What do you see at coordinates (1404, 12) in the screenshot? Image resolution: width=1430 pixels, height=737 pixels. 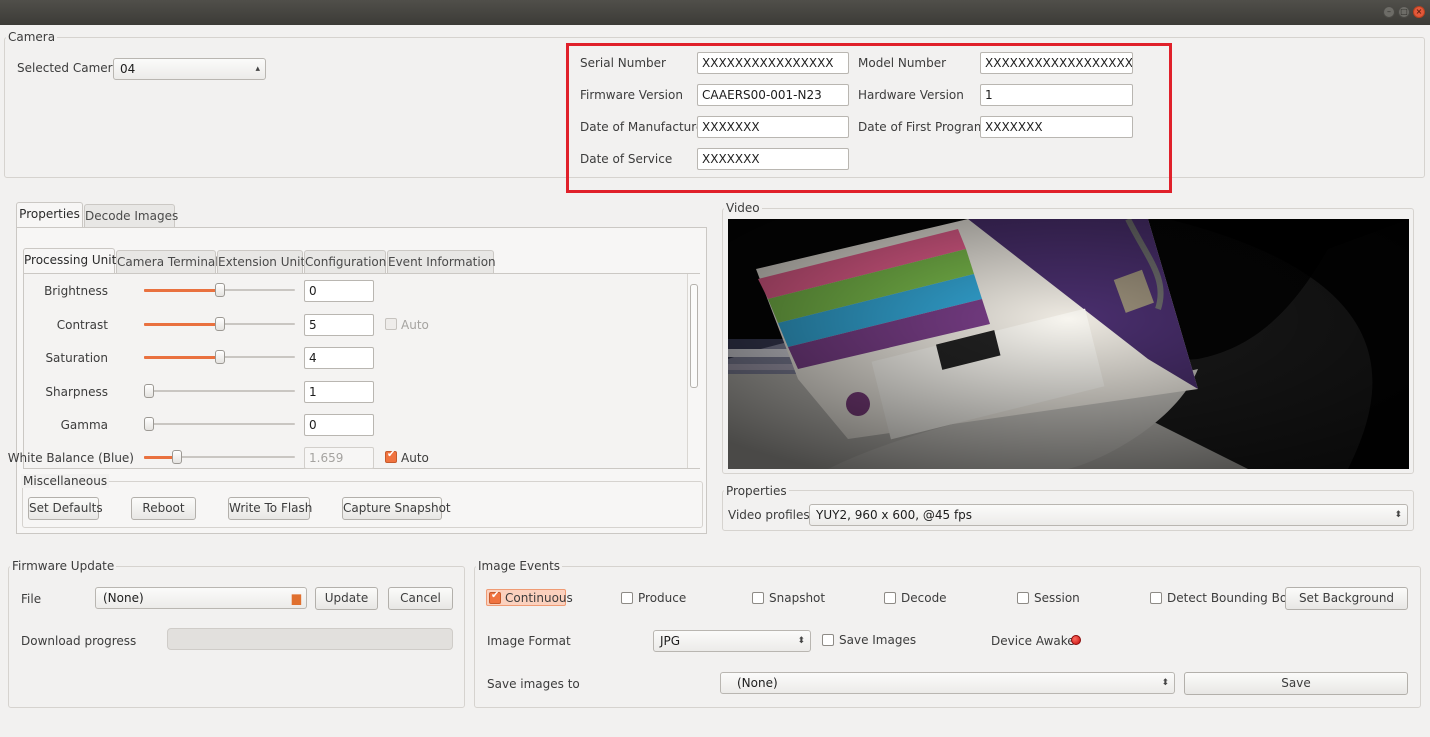 I see `maximize-icon: □` at bounding box center [1404, 12].